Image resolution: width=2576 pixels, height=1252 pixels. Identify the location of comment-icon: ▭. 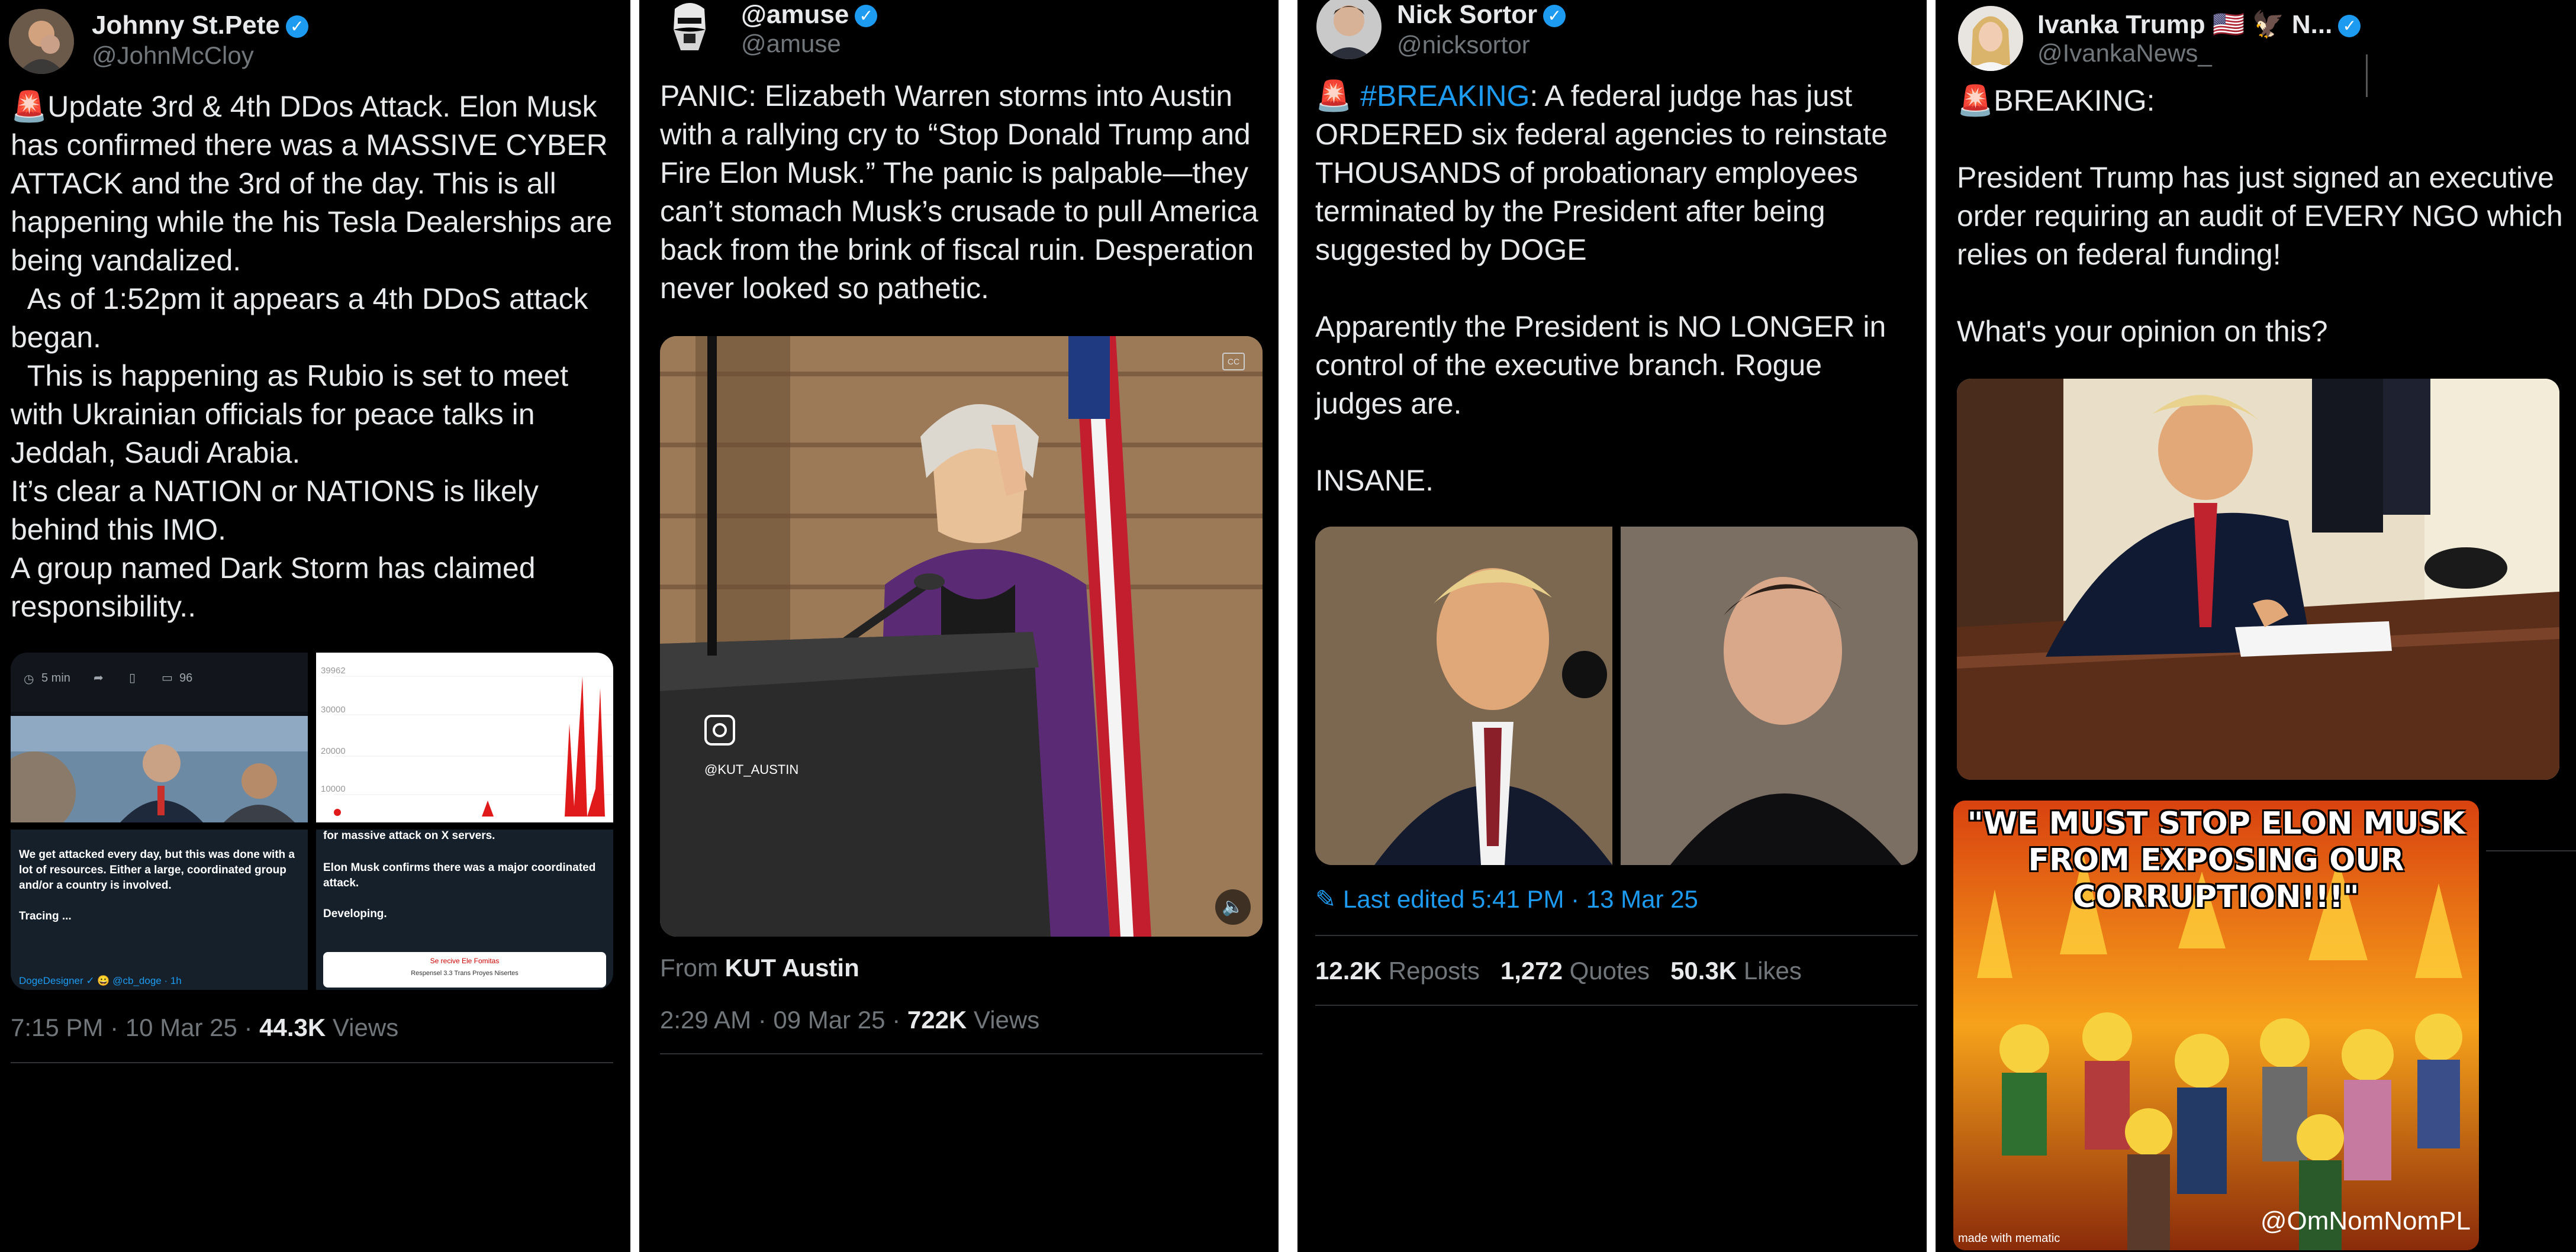
(167, 677).